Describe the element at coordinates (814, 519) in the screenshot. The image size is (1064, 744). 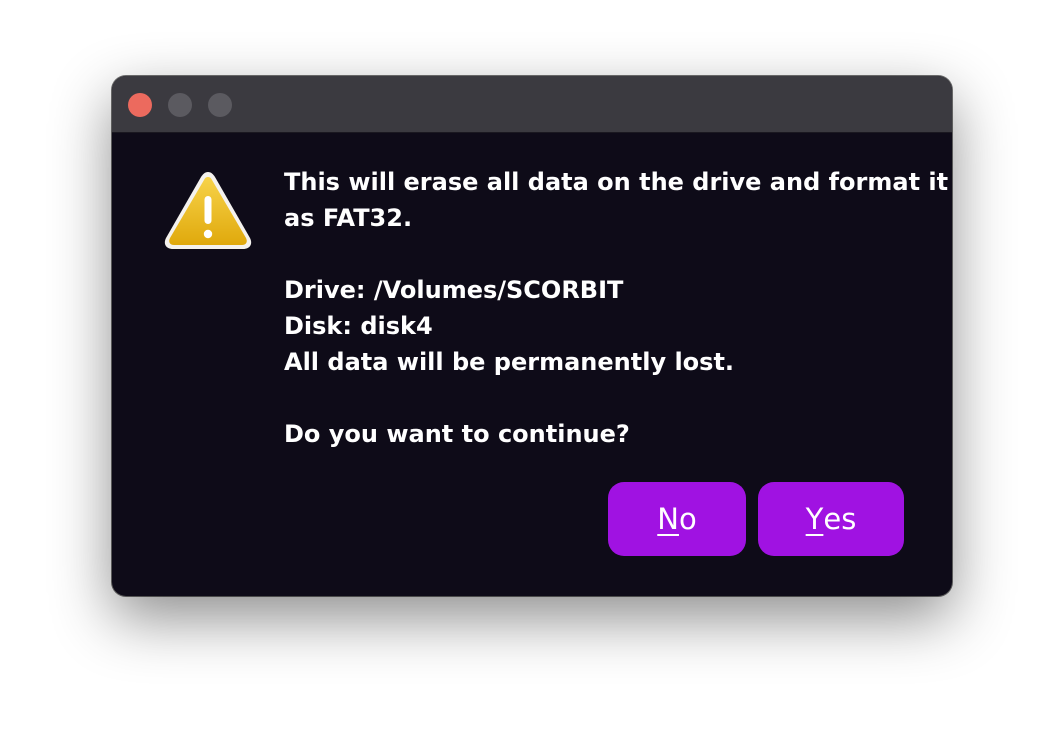
I see `yes-button-mnemonic: Y` at that location.